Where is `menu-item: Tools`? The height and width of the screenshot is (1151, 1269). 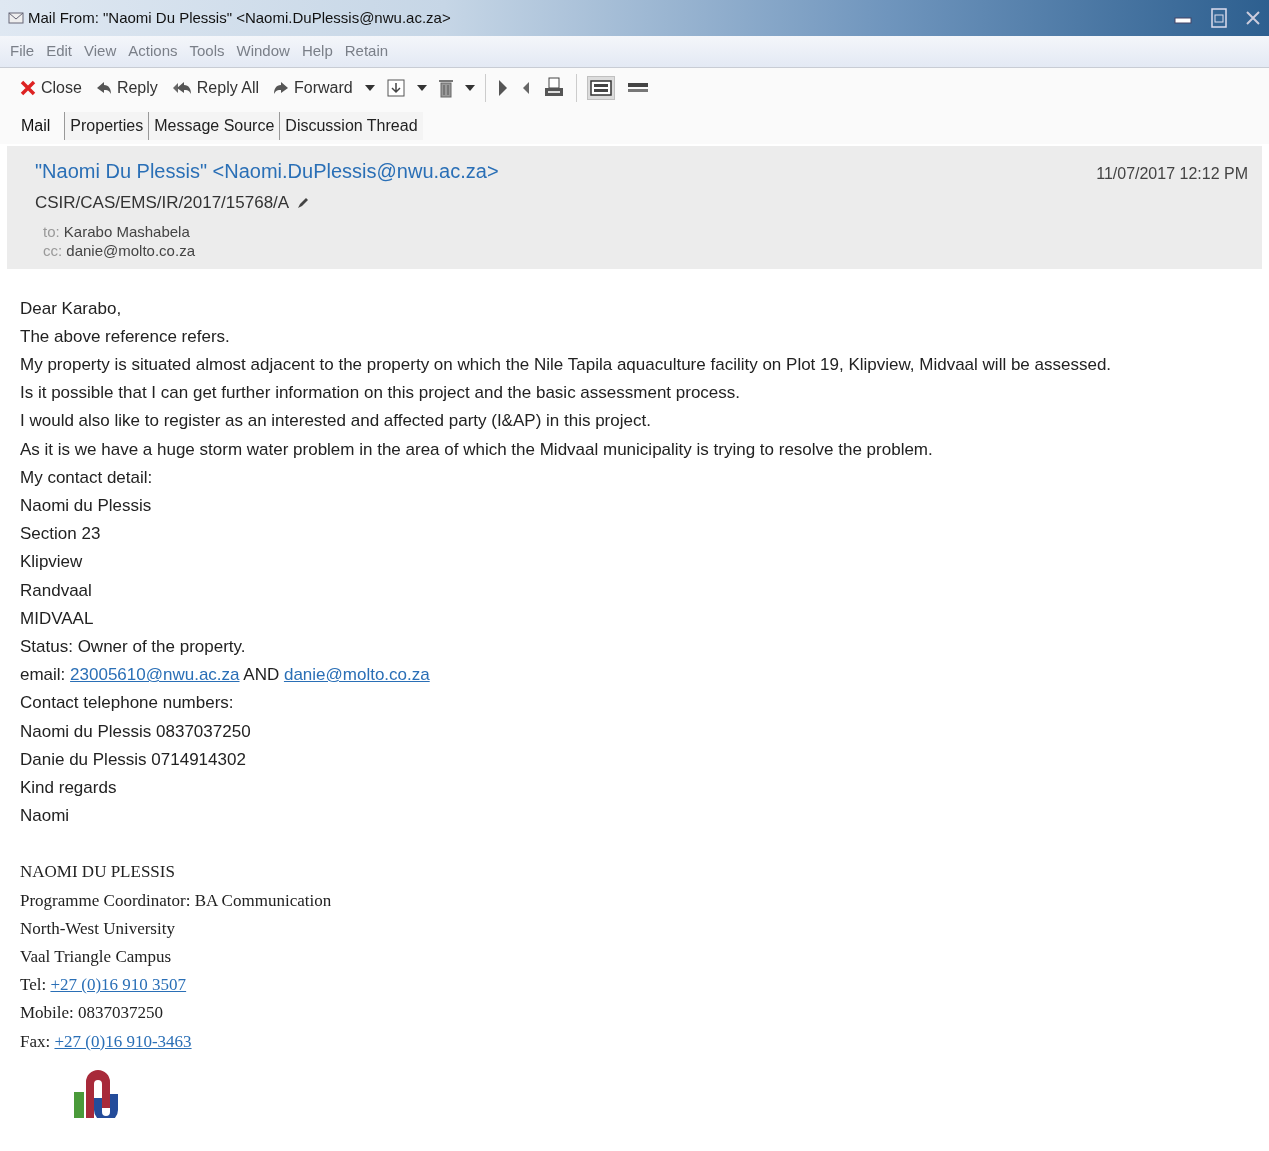
menu-item: Tools is located at coordinates (207, 51).